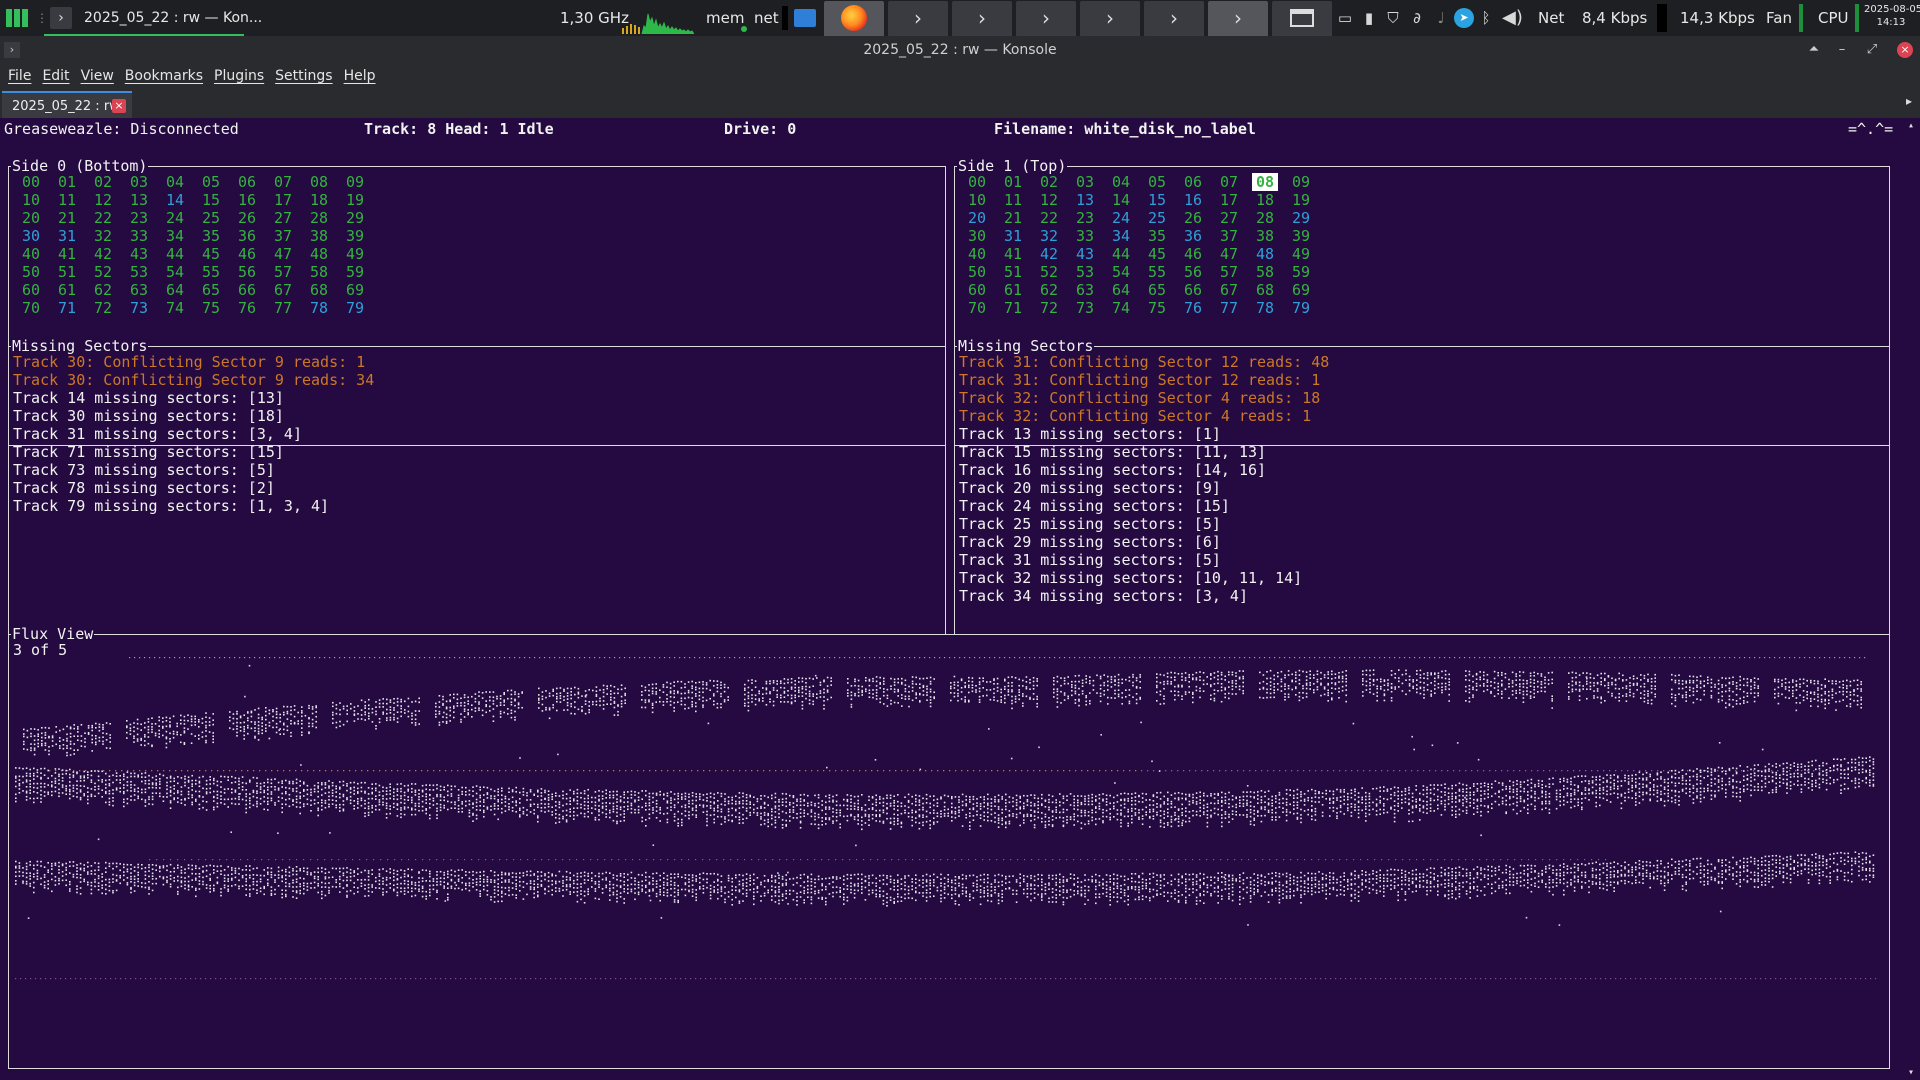 The width and height of the screenshot is (1920, 1080). I want to click on terminal-launcher-2: ›, so click(982, 19).